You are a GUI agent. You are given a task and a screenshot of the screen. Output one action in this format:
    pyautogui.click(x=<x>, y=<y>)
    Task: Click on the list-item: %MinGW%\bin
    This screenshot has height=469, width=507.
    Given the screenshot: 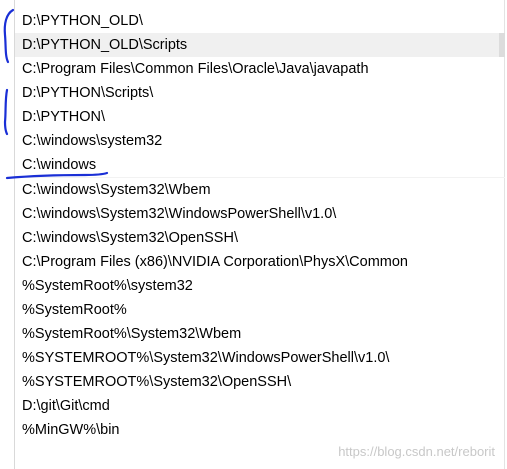 What is the action you would take?
    pyautogui.click(x=260, y=430)
    